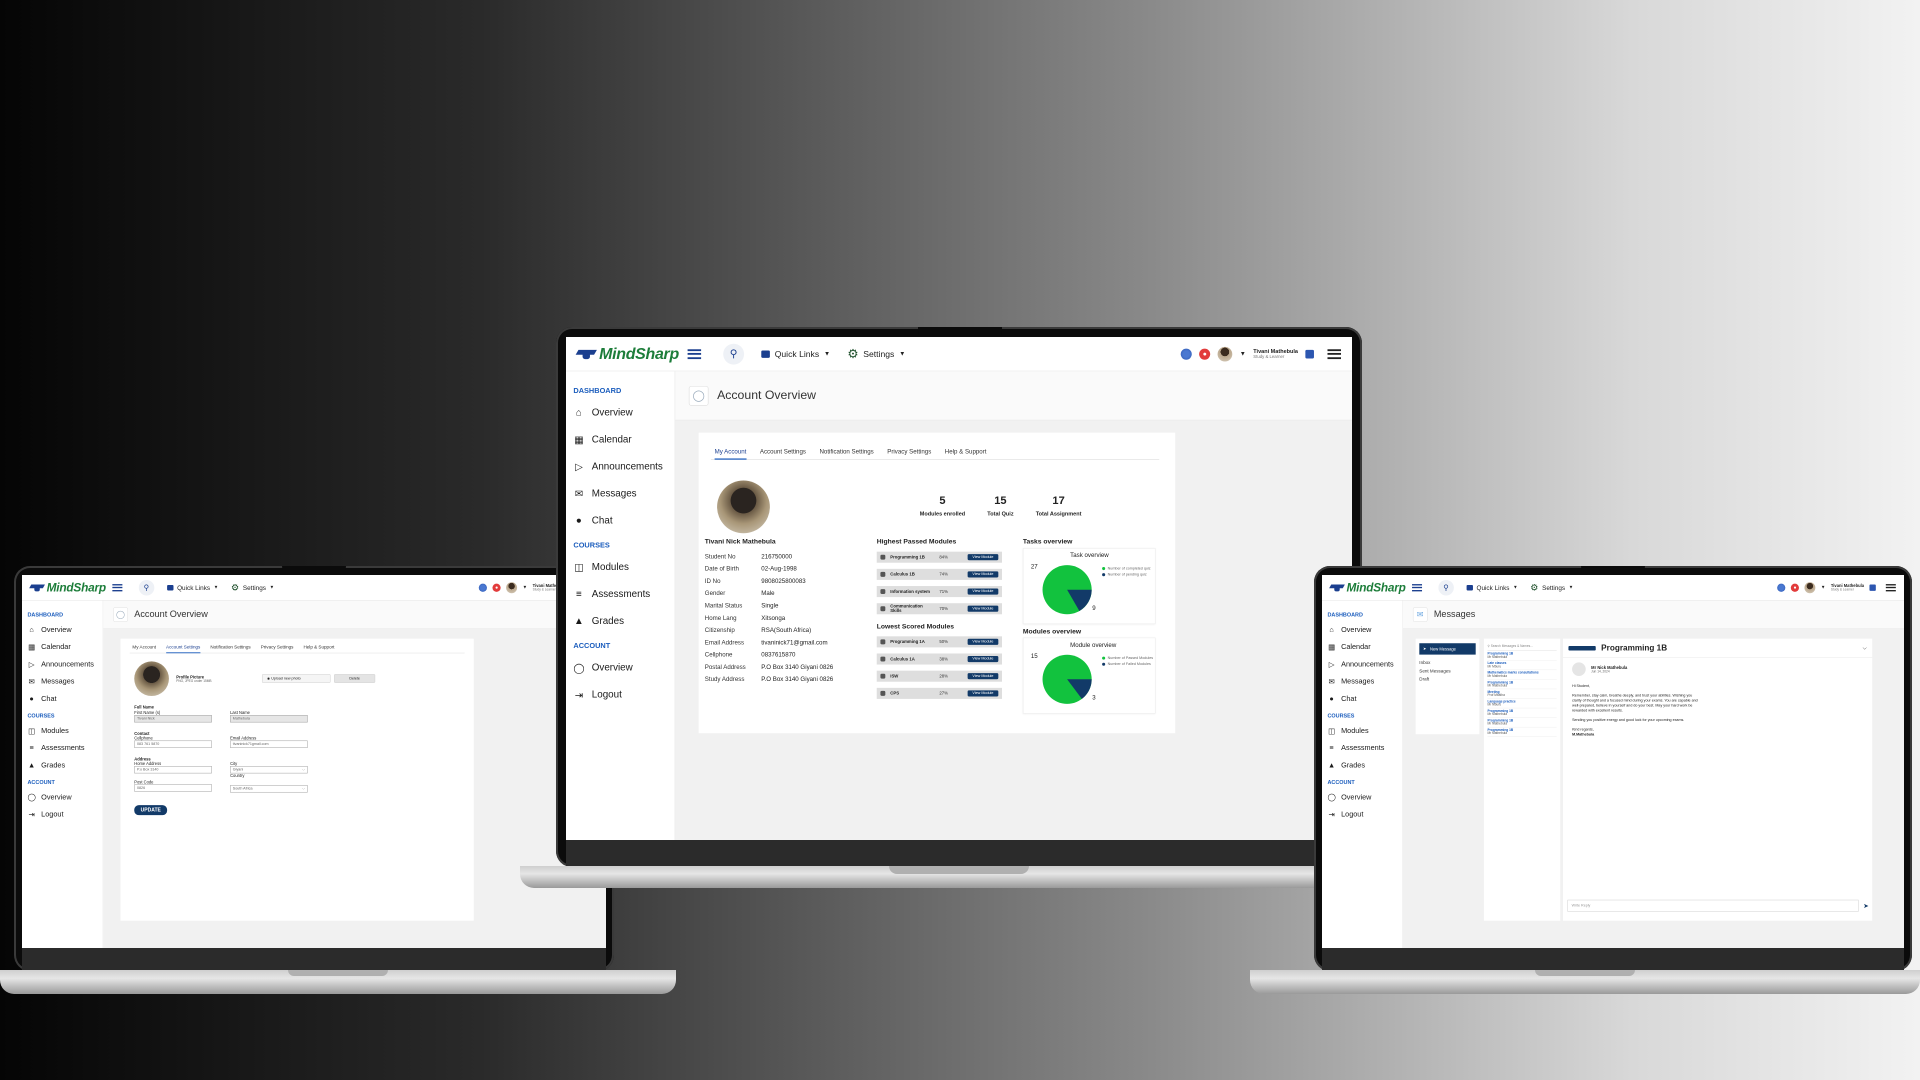 The height and width of the screenshot is (1080, 1920). Describe the element at coordinates (1447, 649) in the screenshot. I see `new-message-button: ➤ New Message` at that location.